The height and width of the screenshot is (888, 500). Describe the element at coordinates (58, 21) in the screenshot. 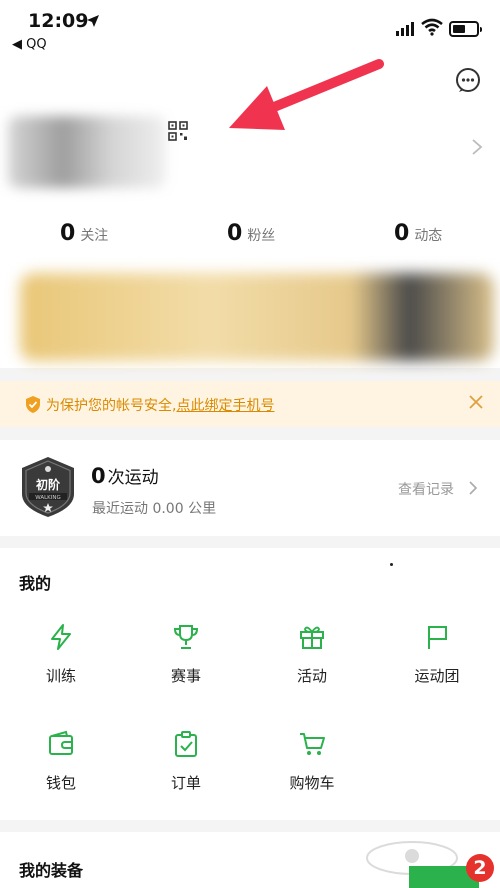

I see `status-time: 12:09` at that location.